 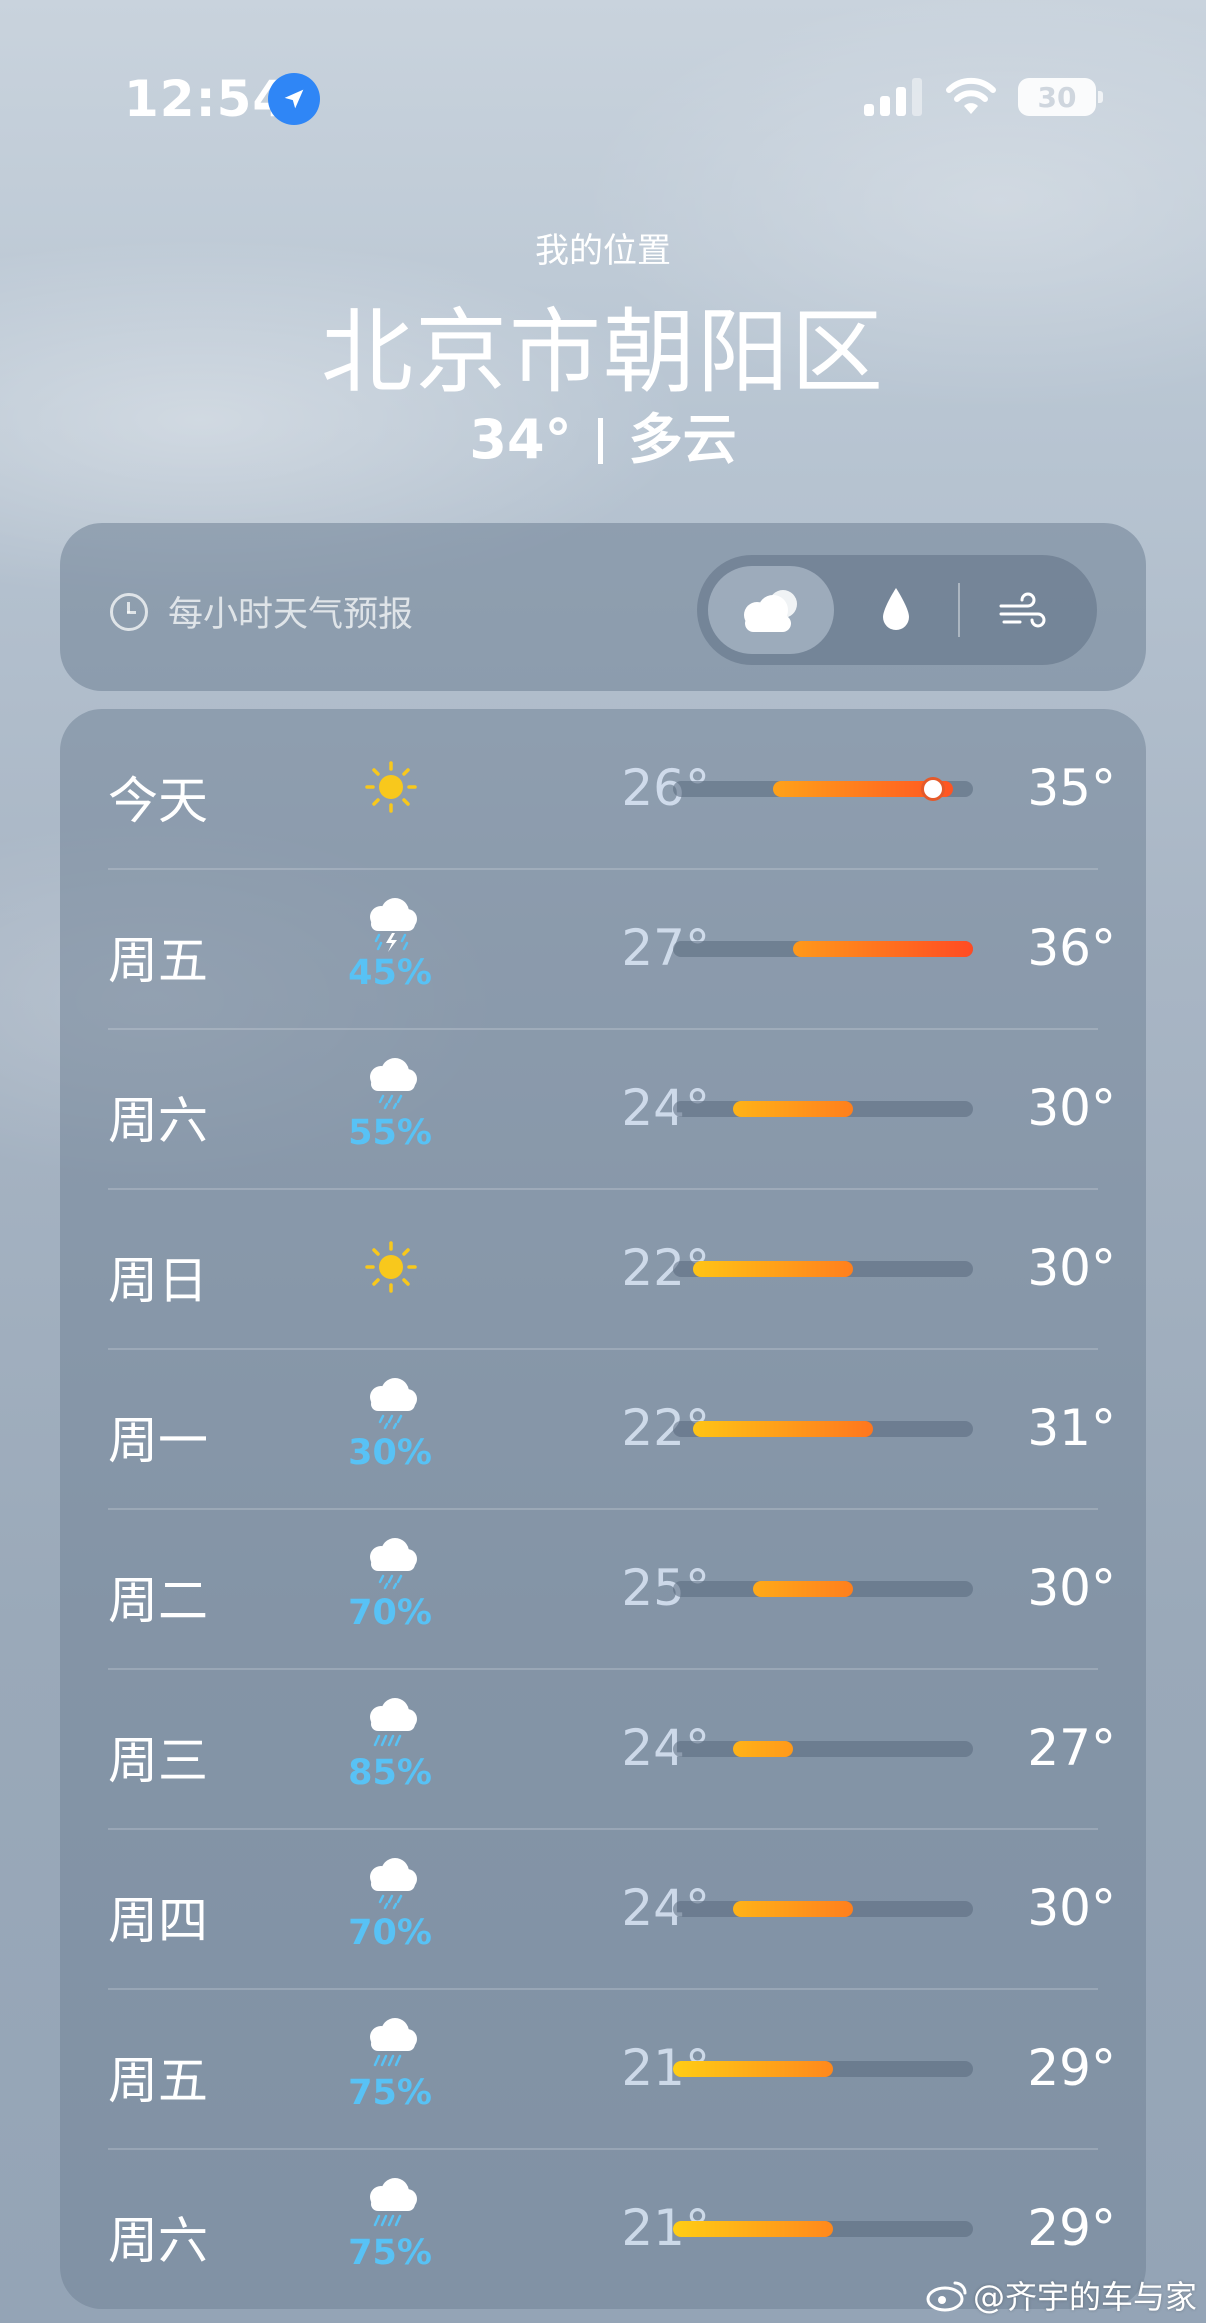 I want to click on battery-tip, so click(x=1100, y=97).